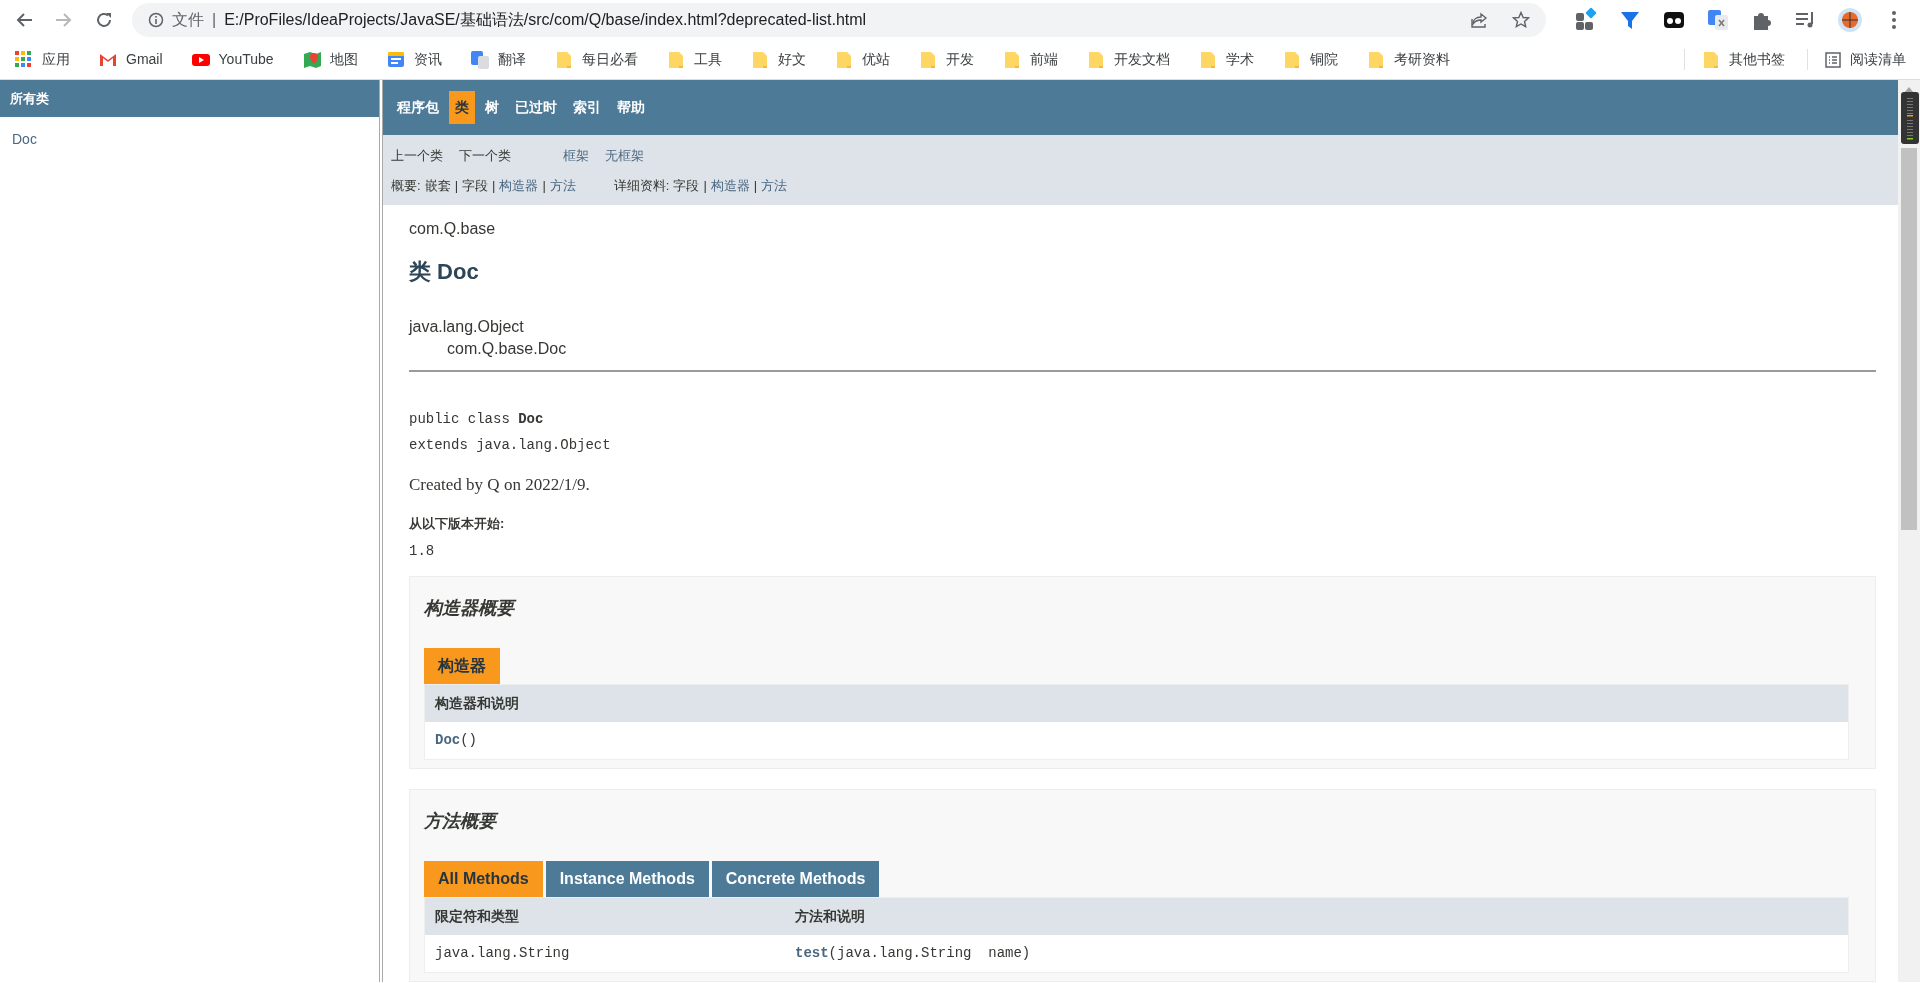 The image size is (1920, 983). What do you see at coordinates (469, 740) in the screenshot?
I see `parameter-list: ()` at bounding box center [469, 740].